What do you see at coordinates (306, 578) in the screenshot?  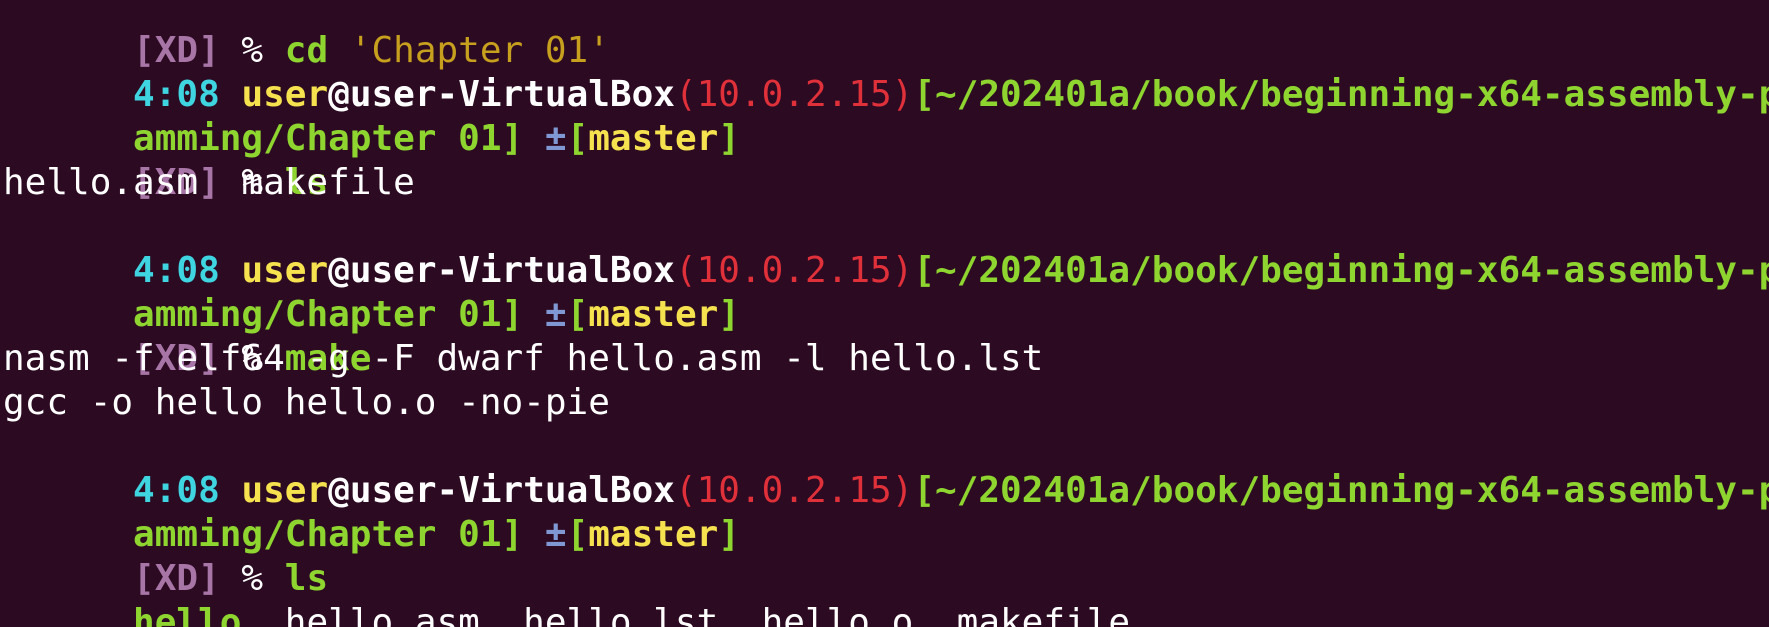 I see `command-name: ls` at bounding box center [306, 578].